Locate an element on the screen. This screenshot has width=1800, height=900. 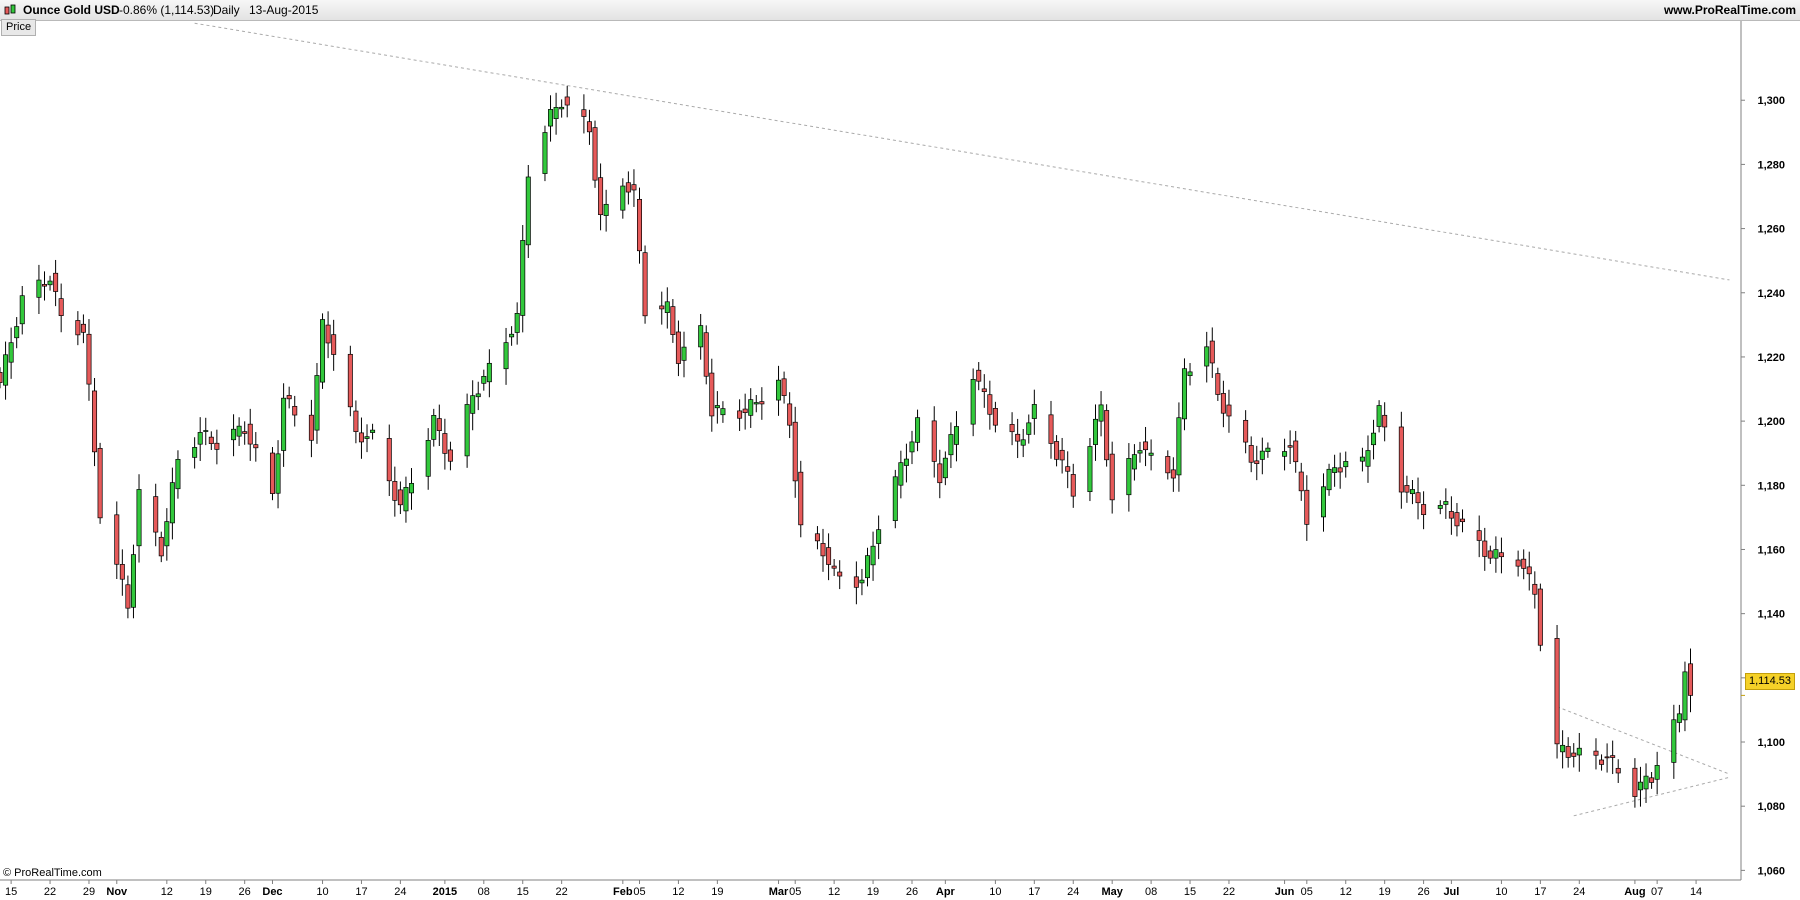
y-tick-label: 1,080 is located at coordinates (1771, 807).